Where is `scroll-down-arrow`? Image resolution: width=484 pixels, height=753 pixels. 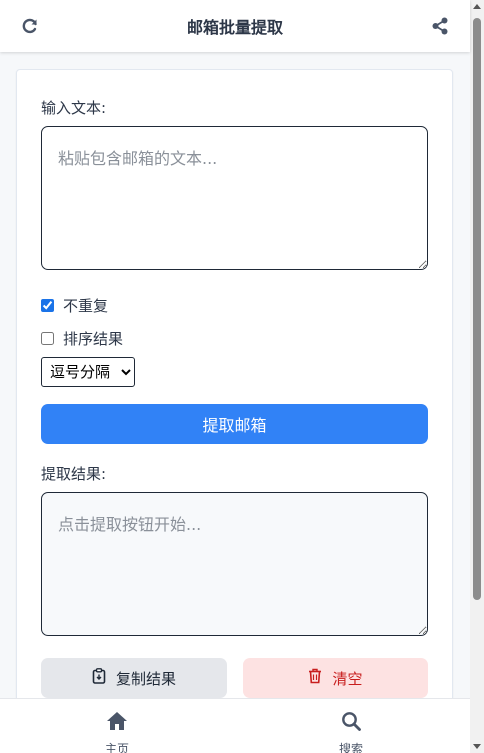 scroll-down-arrow is located at coordinates (477, 746).